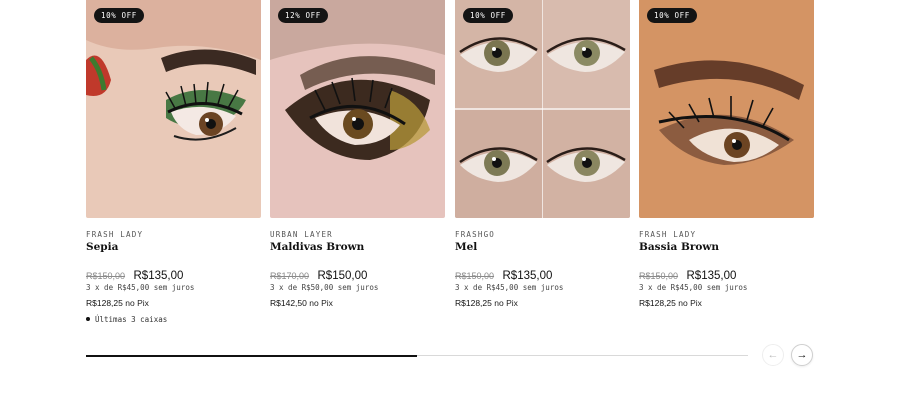 Image resolution: width=900 pixels, height=396 pixels. Describe the element at coordinates (303, 15) in the screenshot. I see `discount-badge: 12% OFF` at that location.